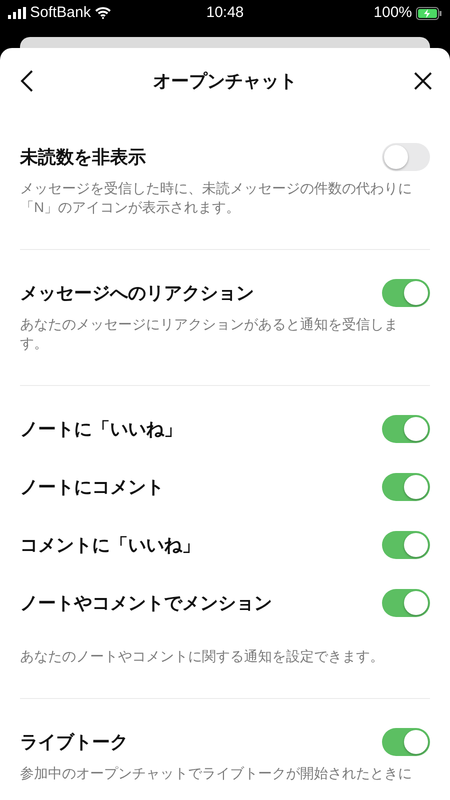 The image size is (450, 800). I want to click on setting-label: コメントに「いいね」, so click(110, 545).